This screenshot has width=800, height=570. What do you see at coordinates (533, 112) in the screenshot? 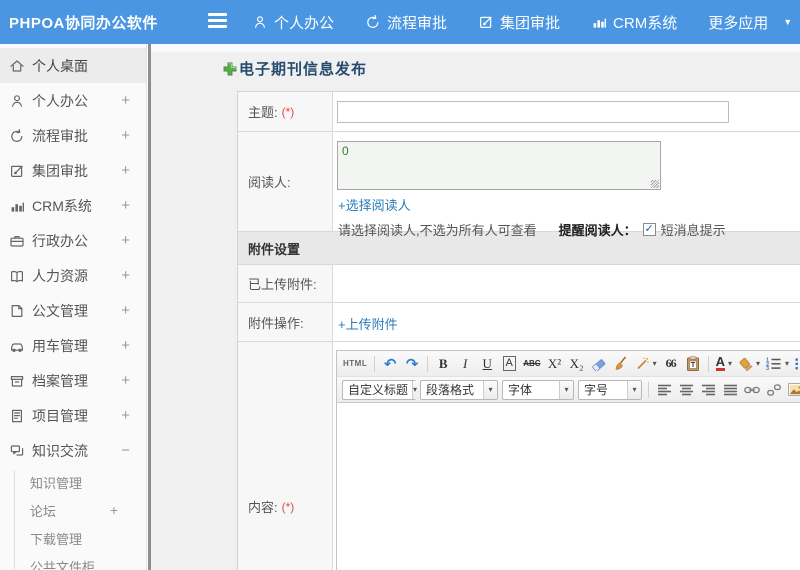
I see `subject-input` at bounding box center [533, 112].